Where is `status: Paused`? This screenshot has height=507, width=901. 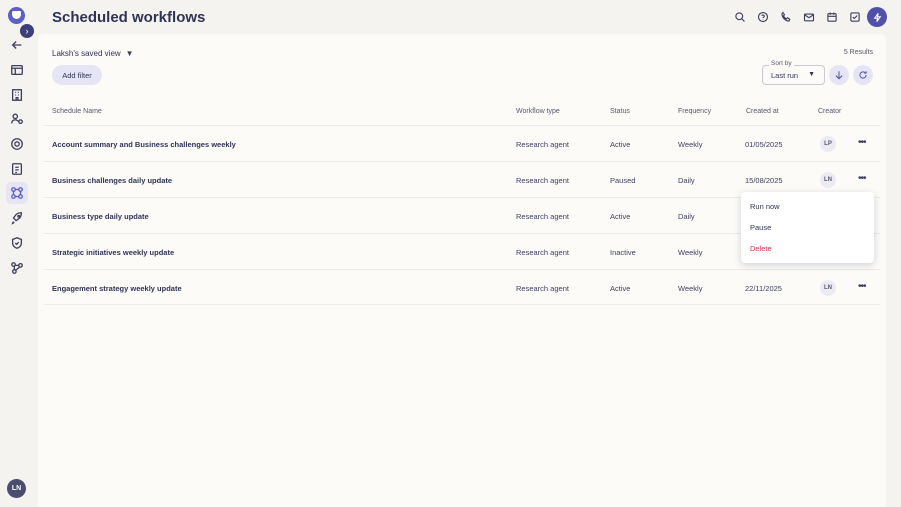 status: Paused is located at coordinates (623, 180).